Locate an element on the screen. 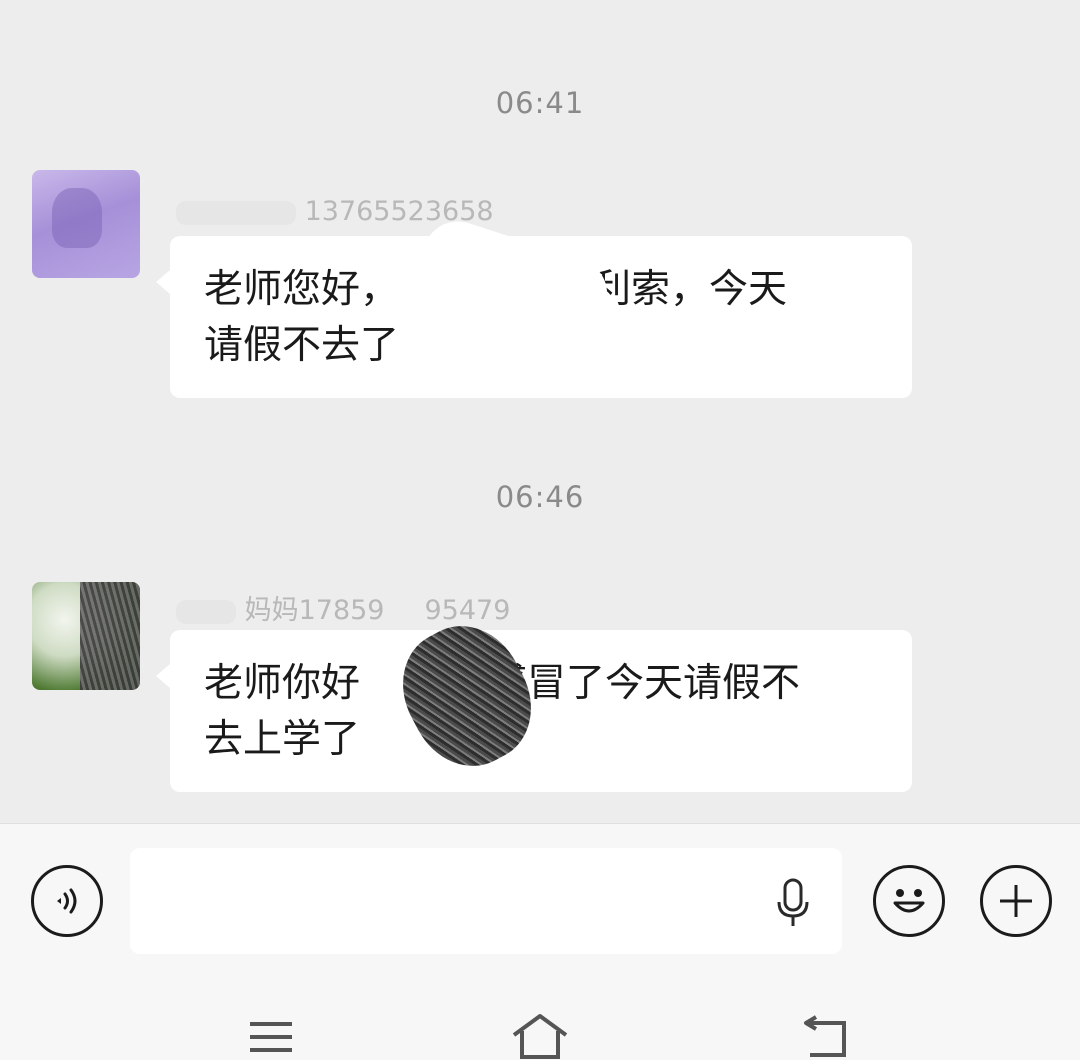  home-icon is located at coordinates (540, 1036).